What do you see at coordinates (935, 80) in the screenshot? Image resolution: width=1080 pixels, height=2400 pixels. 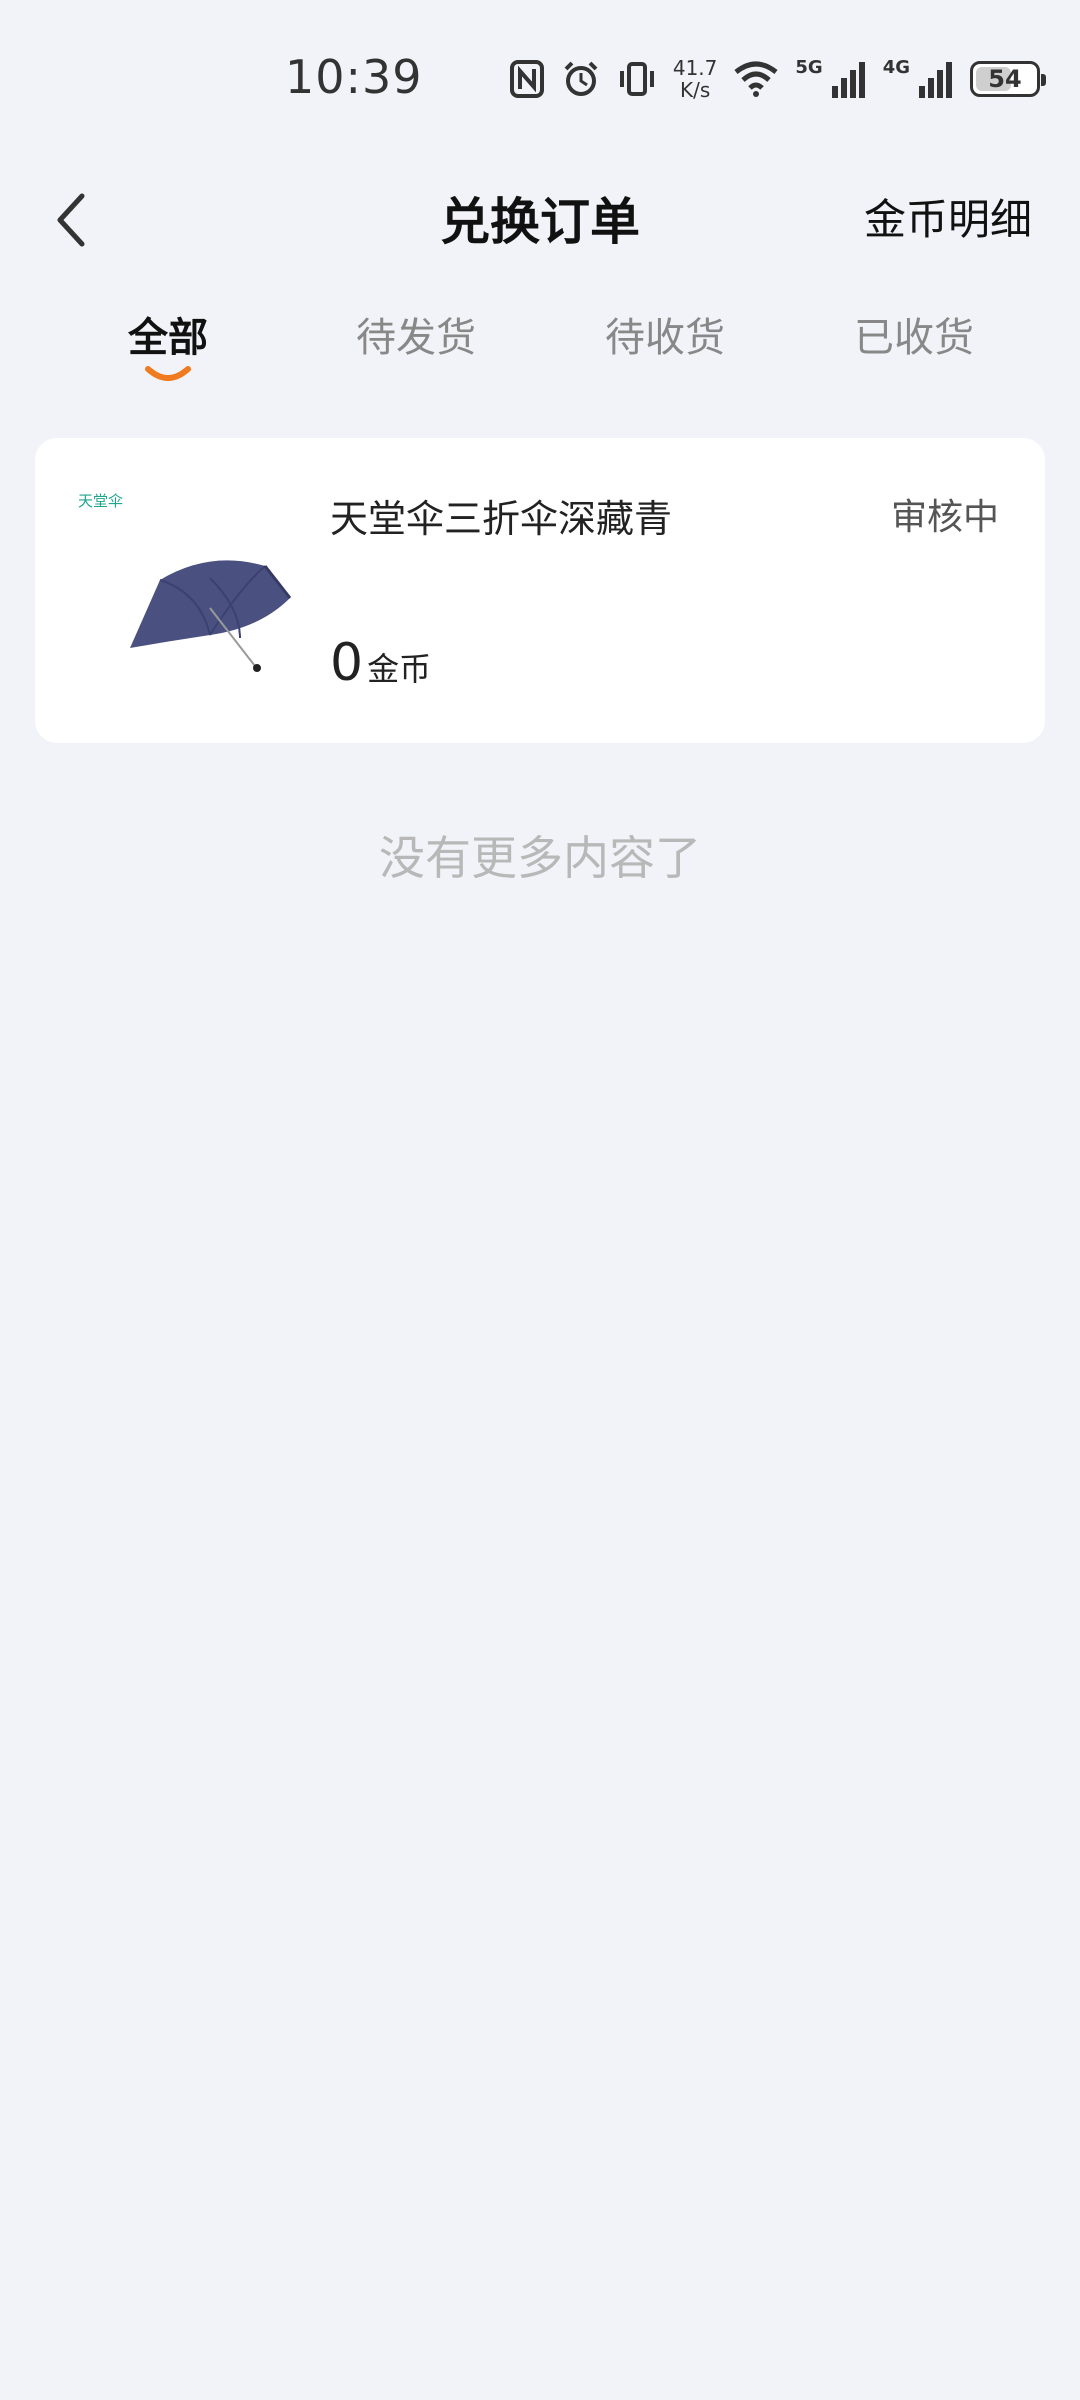 I see `signal-4g-icon` at bounding box center [935, 80].